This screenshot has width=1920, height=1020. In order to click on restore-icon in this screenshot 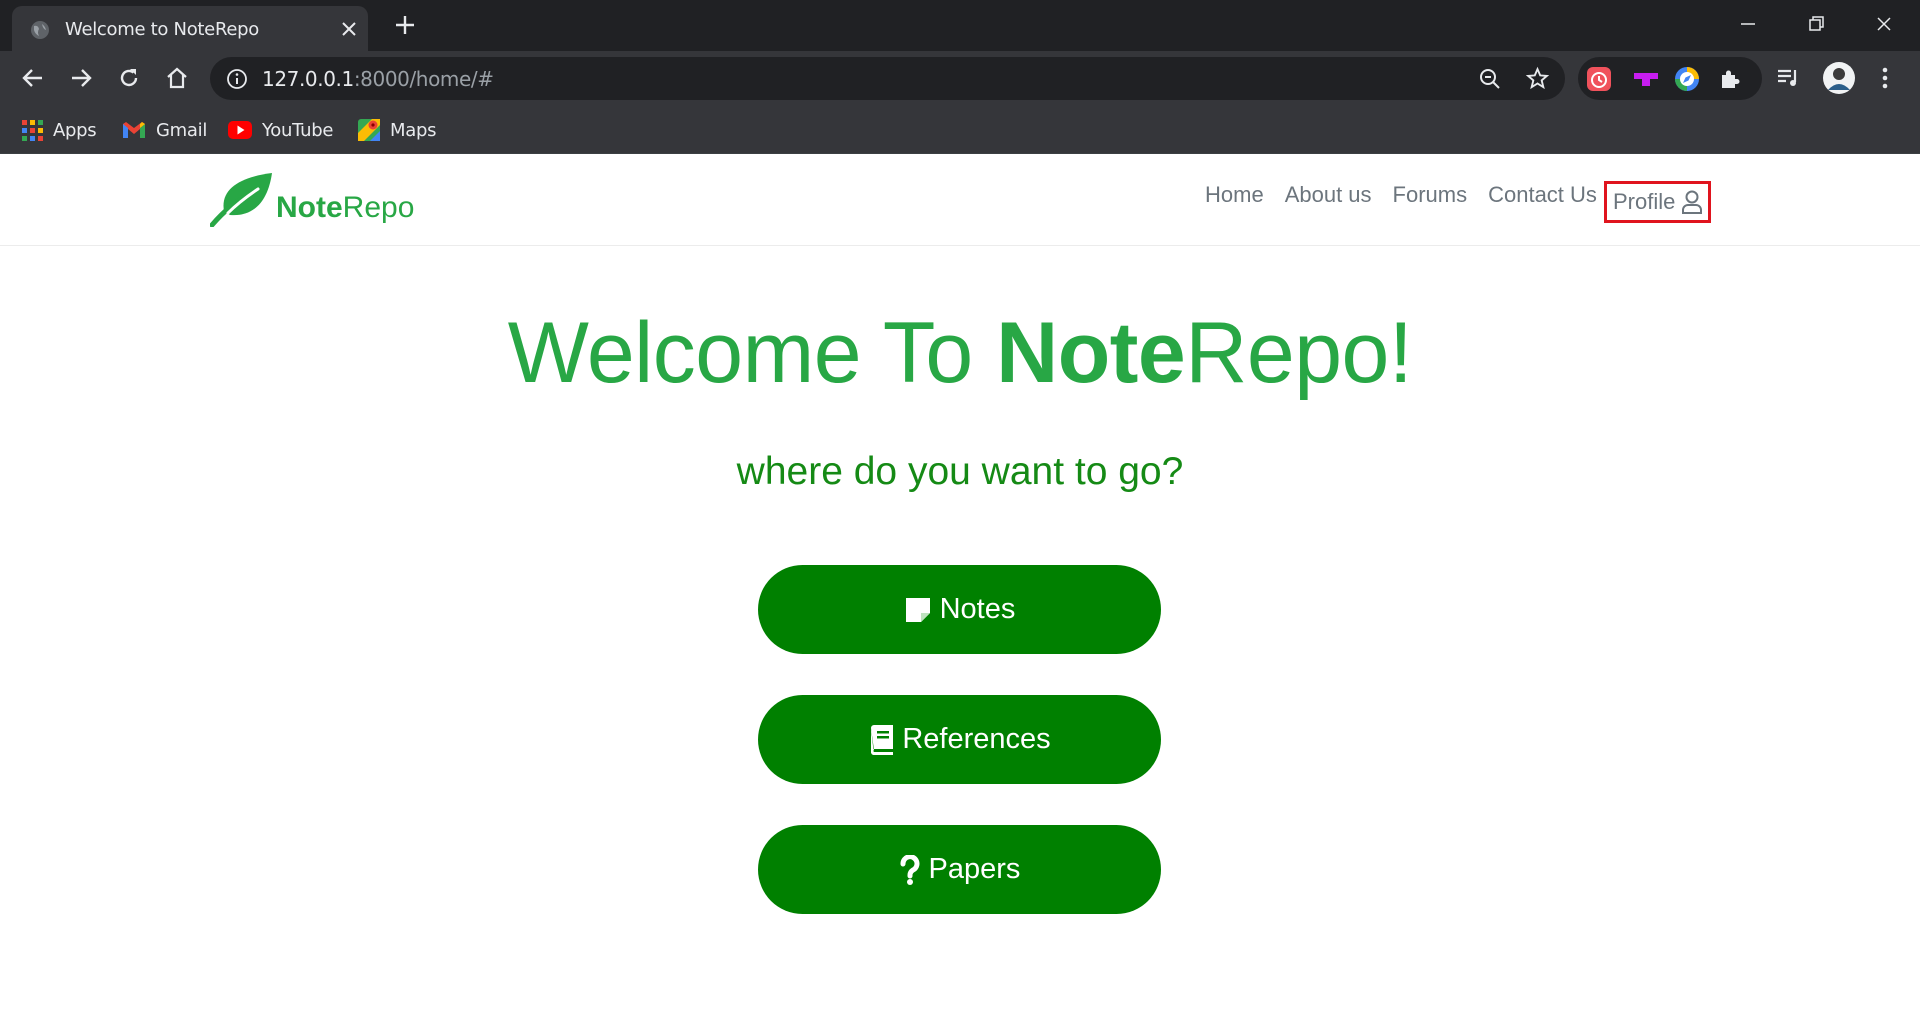, I will do `click(1816, 24)`.